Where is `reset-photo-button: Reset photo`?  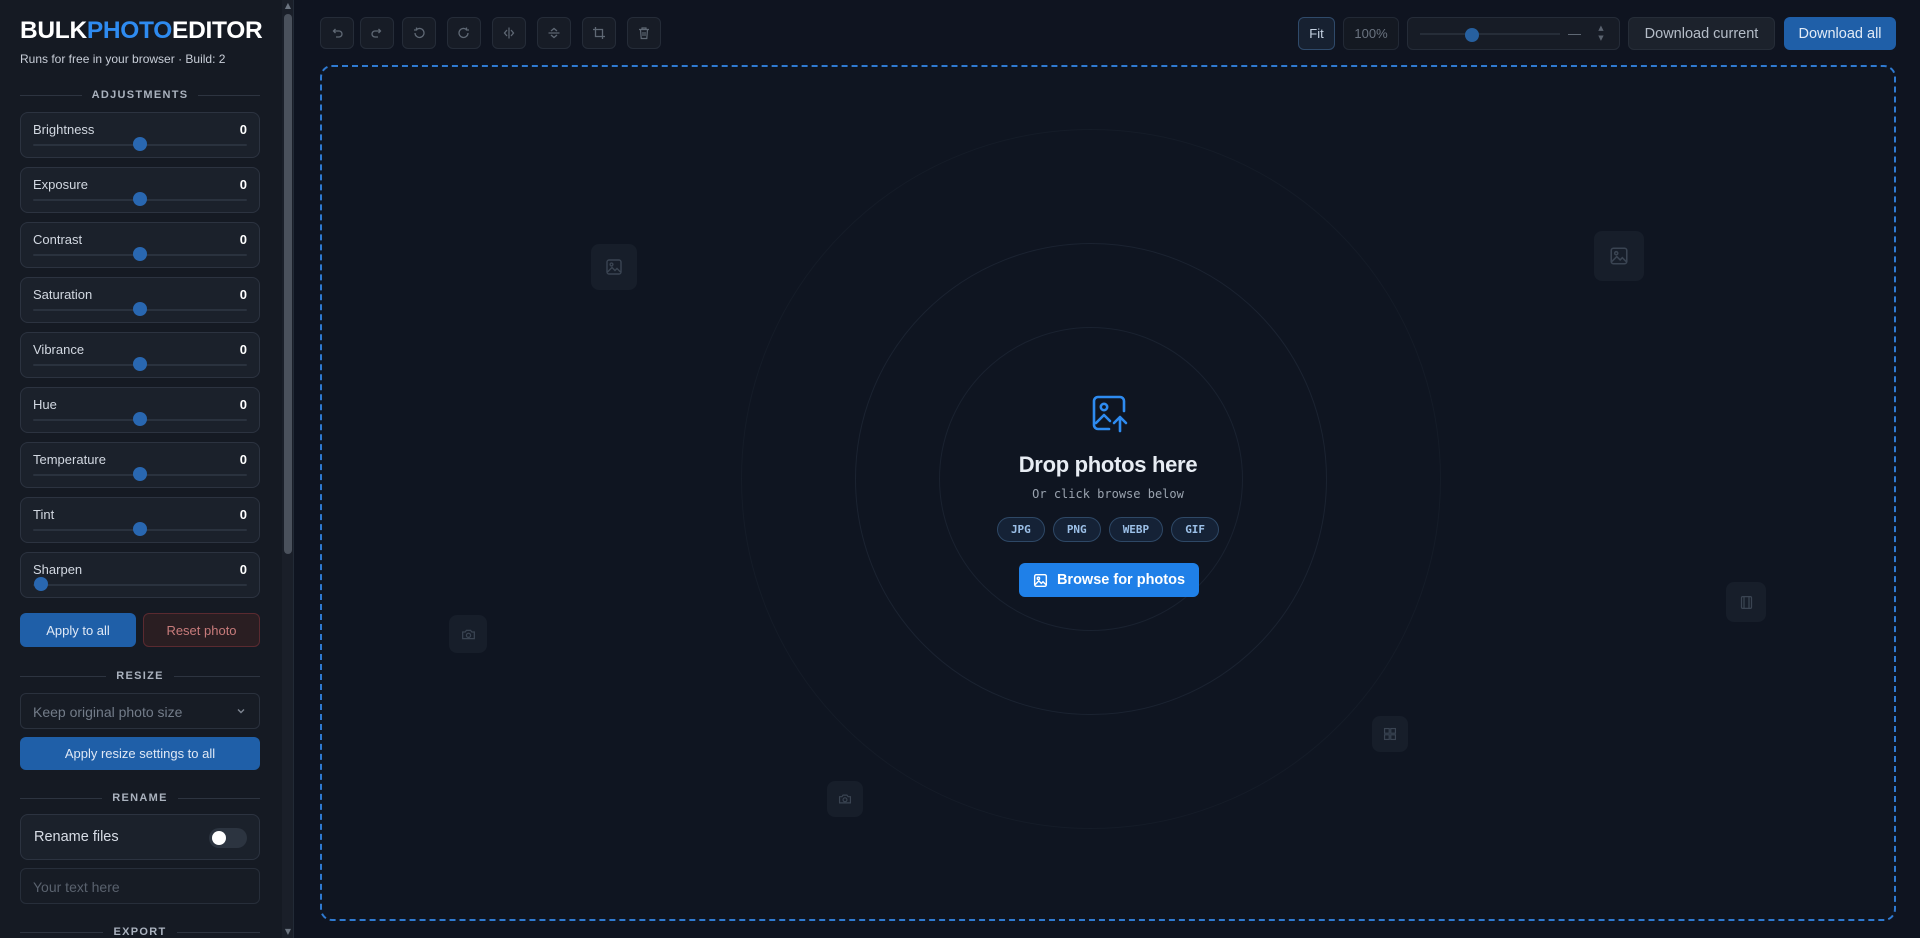
reset-photo-button: Reset photo is located at coordinates (201, 630).